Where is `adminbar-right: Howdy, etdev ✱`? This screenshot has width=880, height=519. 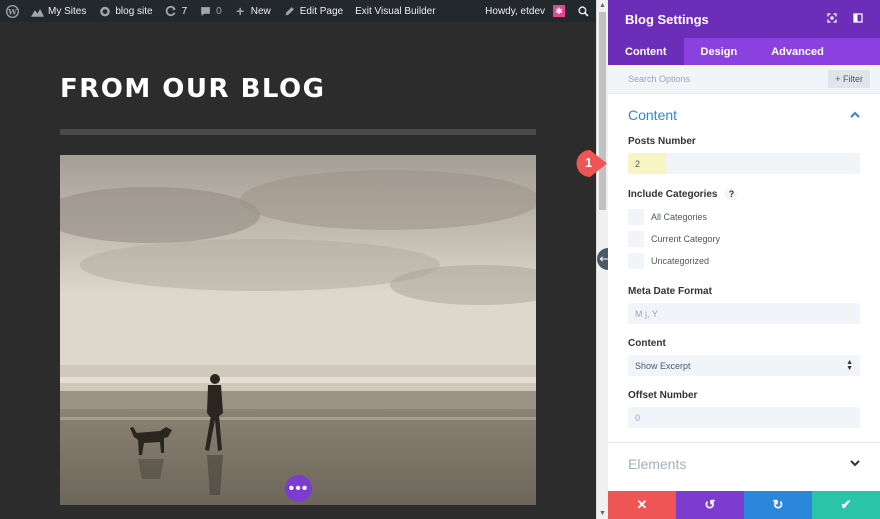
adminbar-right: Howdy, etdev ✱ is located at coordinates (537, 11).